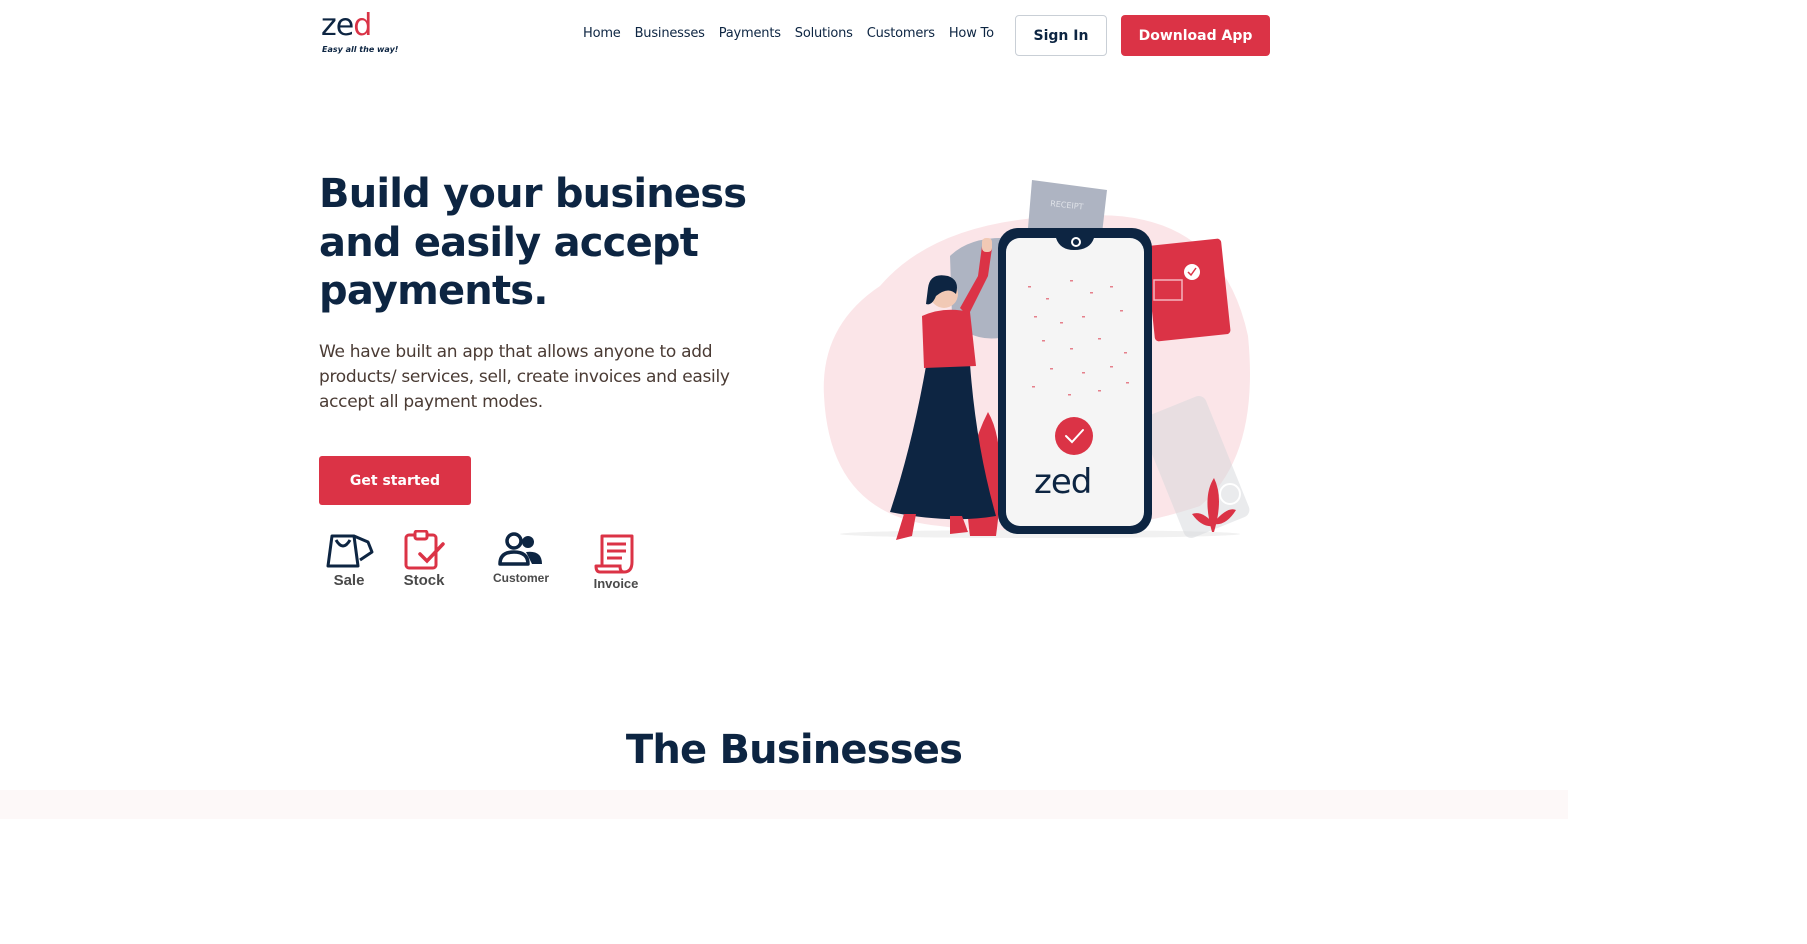  What do you see at coordinates (395, 480) in the screenshot?
I see `get-started-button: Get started` at bounding box center [395, 480].